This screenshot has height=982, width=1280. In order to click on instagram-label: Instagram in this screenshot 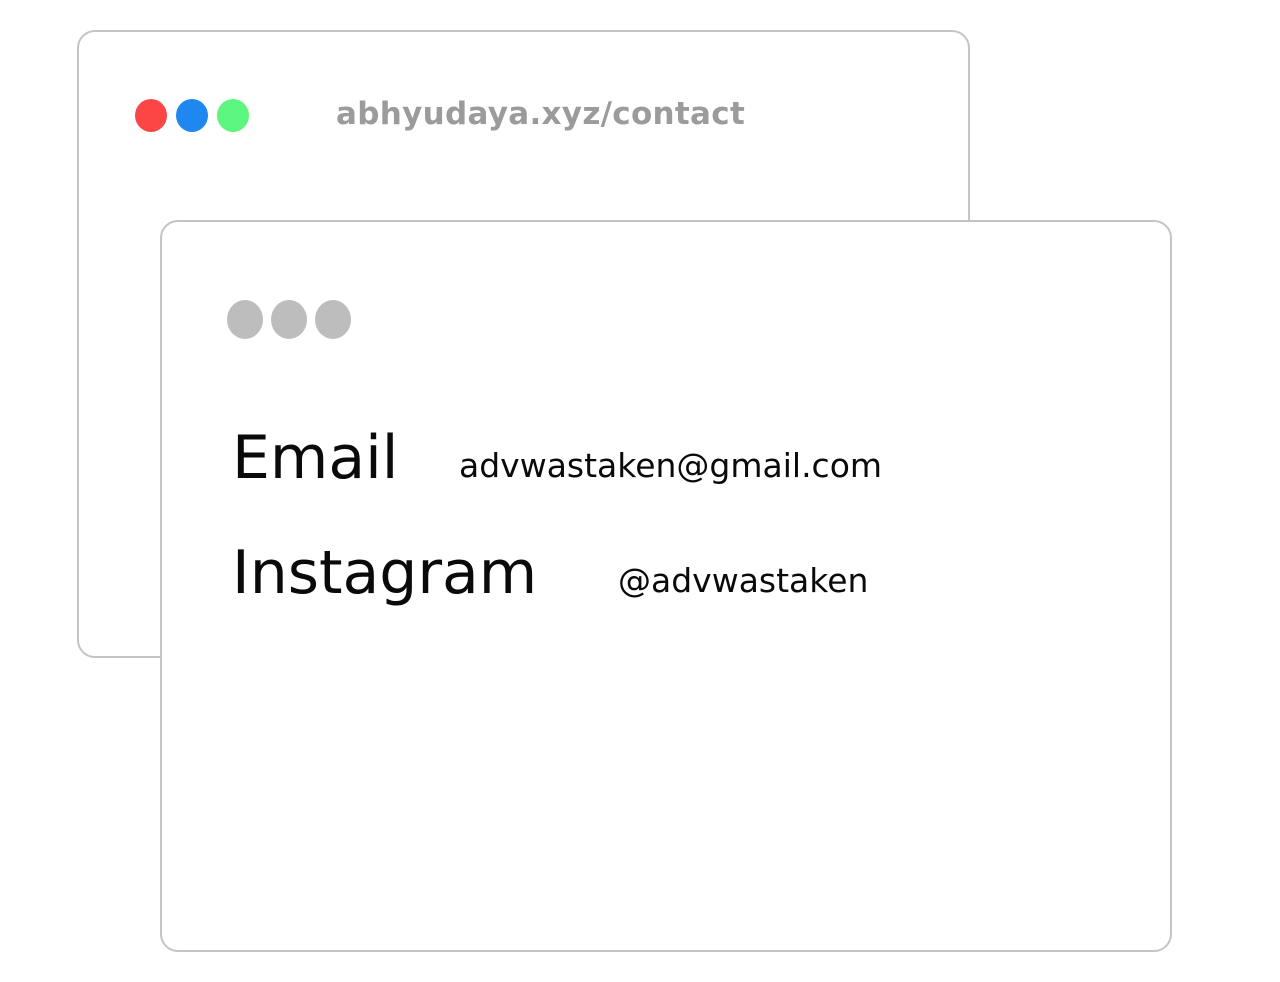, I will do `click(385, 573)`.